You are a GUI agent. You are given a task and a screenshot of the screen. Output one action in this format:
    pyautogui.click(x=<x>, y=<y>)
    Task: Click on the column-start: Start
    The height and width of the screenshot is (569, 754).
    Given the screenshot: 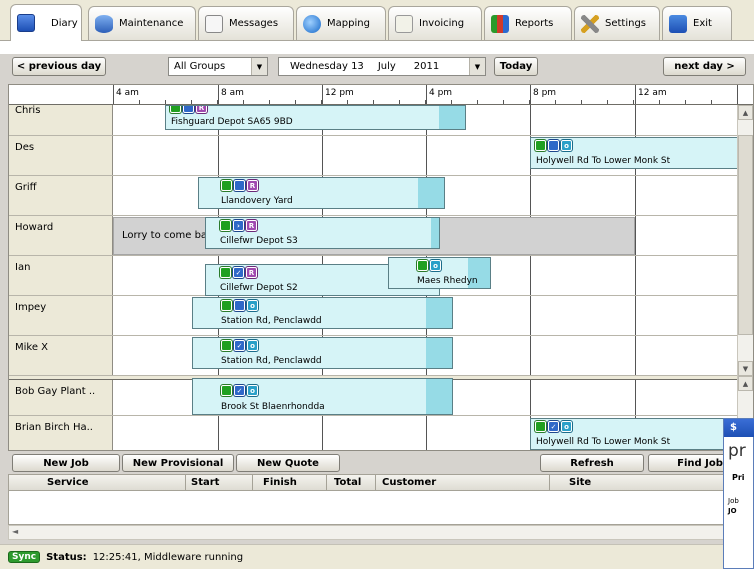 What is the action you would take?
    pyautogui.click(x=205, y=482)
    